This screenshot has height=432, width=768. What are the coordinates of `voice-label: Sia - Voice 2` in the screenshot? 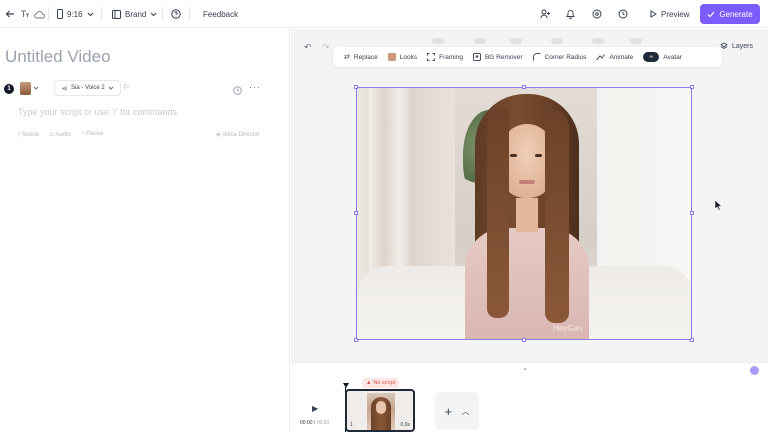 It's located at (88, 88).